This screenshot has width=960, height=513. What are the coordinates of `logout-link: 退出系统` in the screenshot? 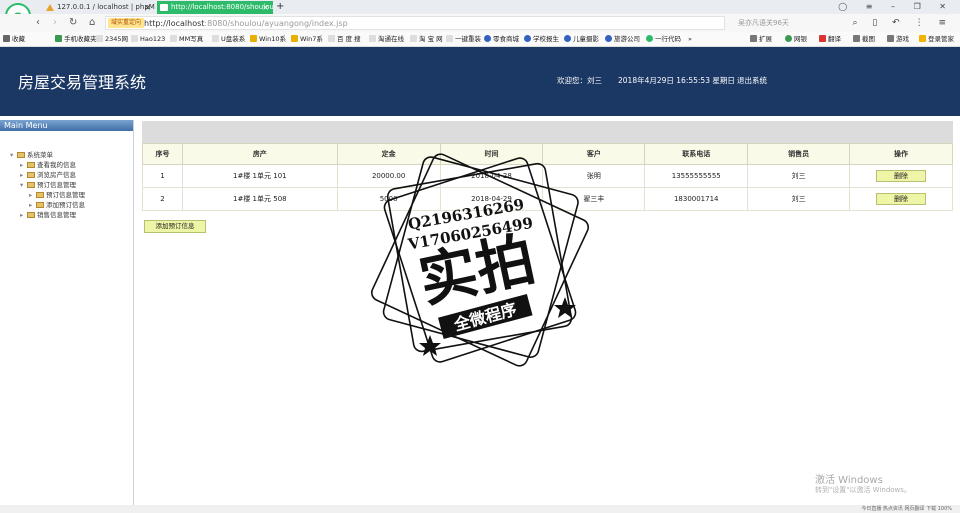 It's located at (752, 80).